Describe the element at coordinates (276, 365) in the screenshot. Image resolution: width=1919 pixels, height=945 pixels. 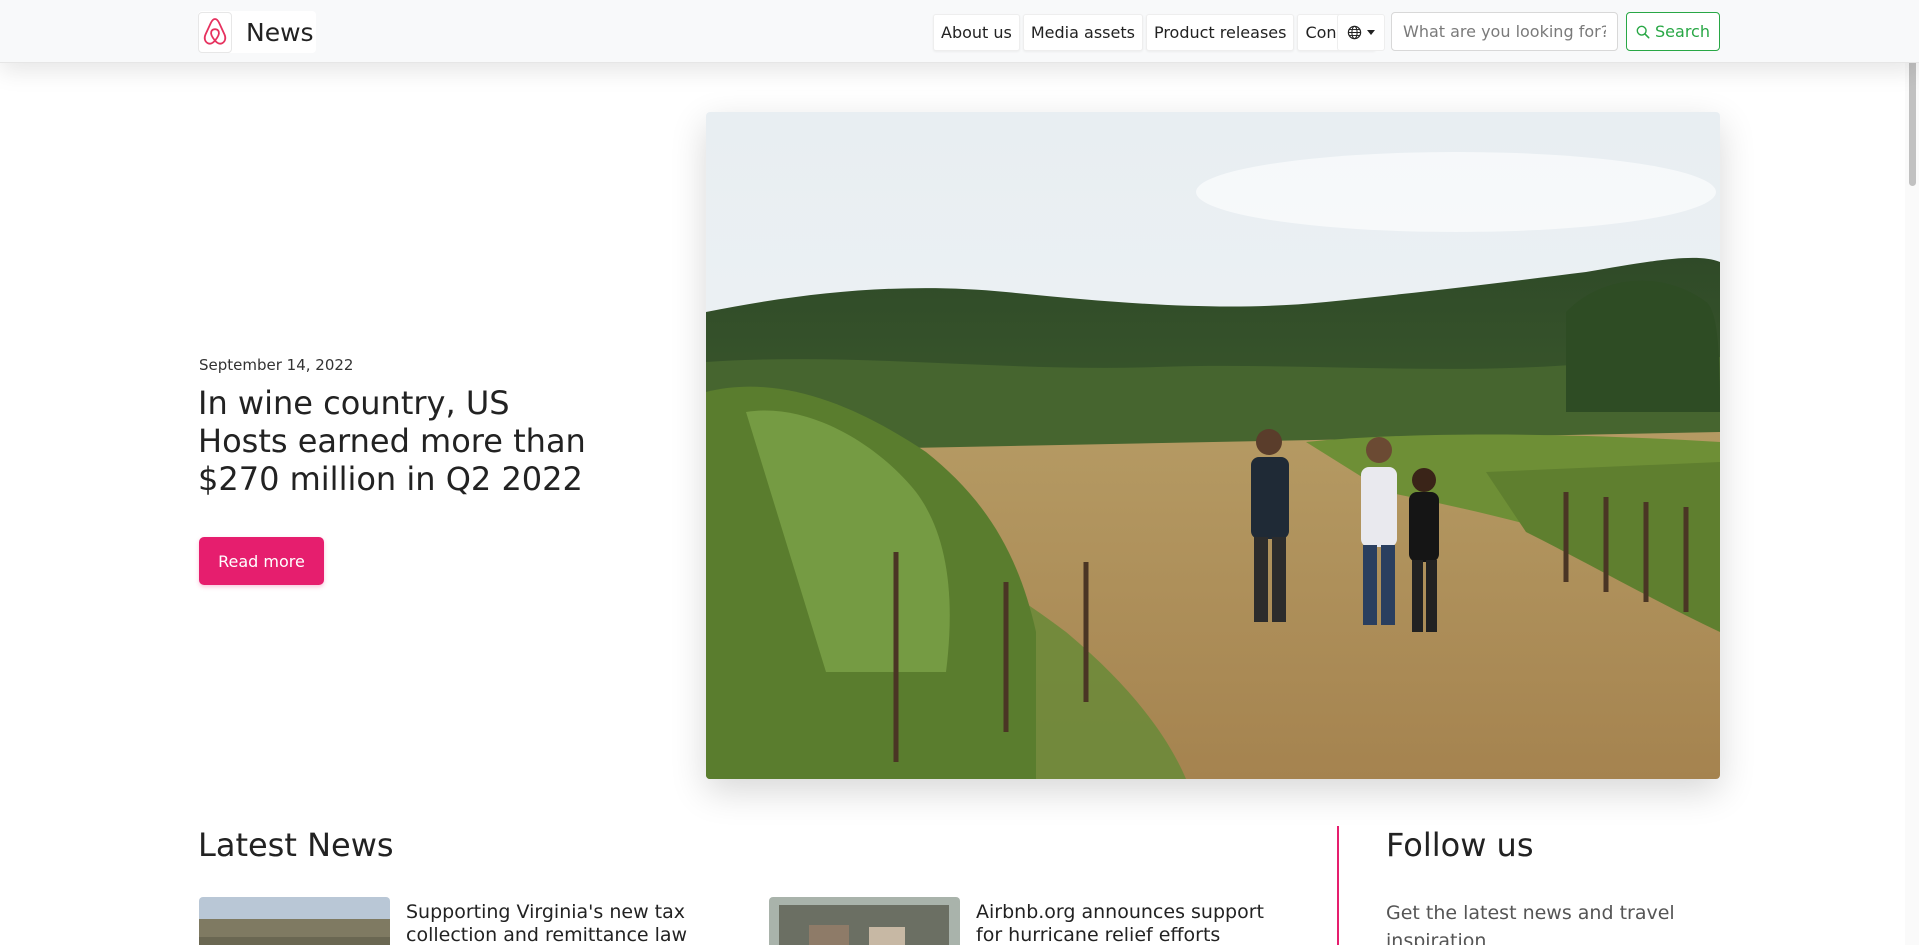
I see `hero-date: September 14, 2022` at that location.